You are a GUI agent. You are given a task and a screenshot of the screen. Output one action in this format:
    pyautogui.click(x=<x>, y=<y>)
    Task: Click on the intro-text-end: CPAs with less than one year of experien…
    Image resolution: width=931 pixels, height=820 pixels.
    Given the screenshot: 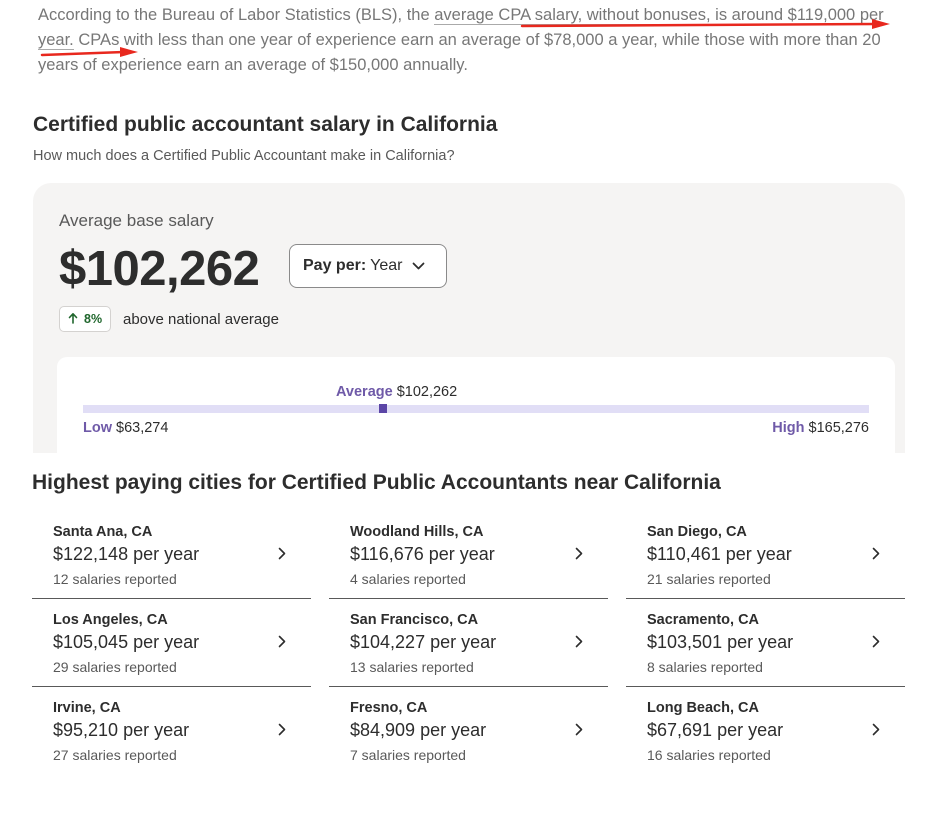 What is the action you would take?
    pyautogui.click(x=459, y=52)
    